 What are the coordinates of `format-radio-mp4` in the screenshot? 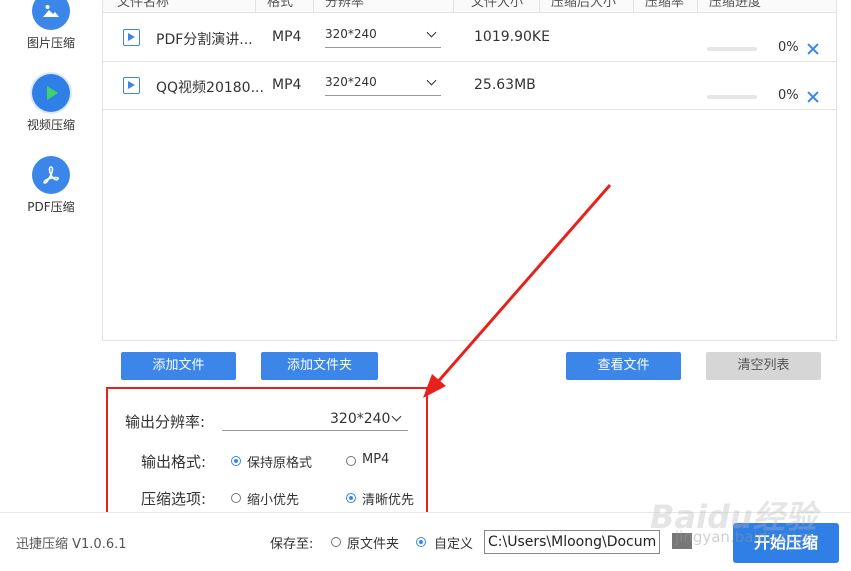 It's located at (351, 461).